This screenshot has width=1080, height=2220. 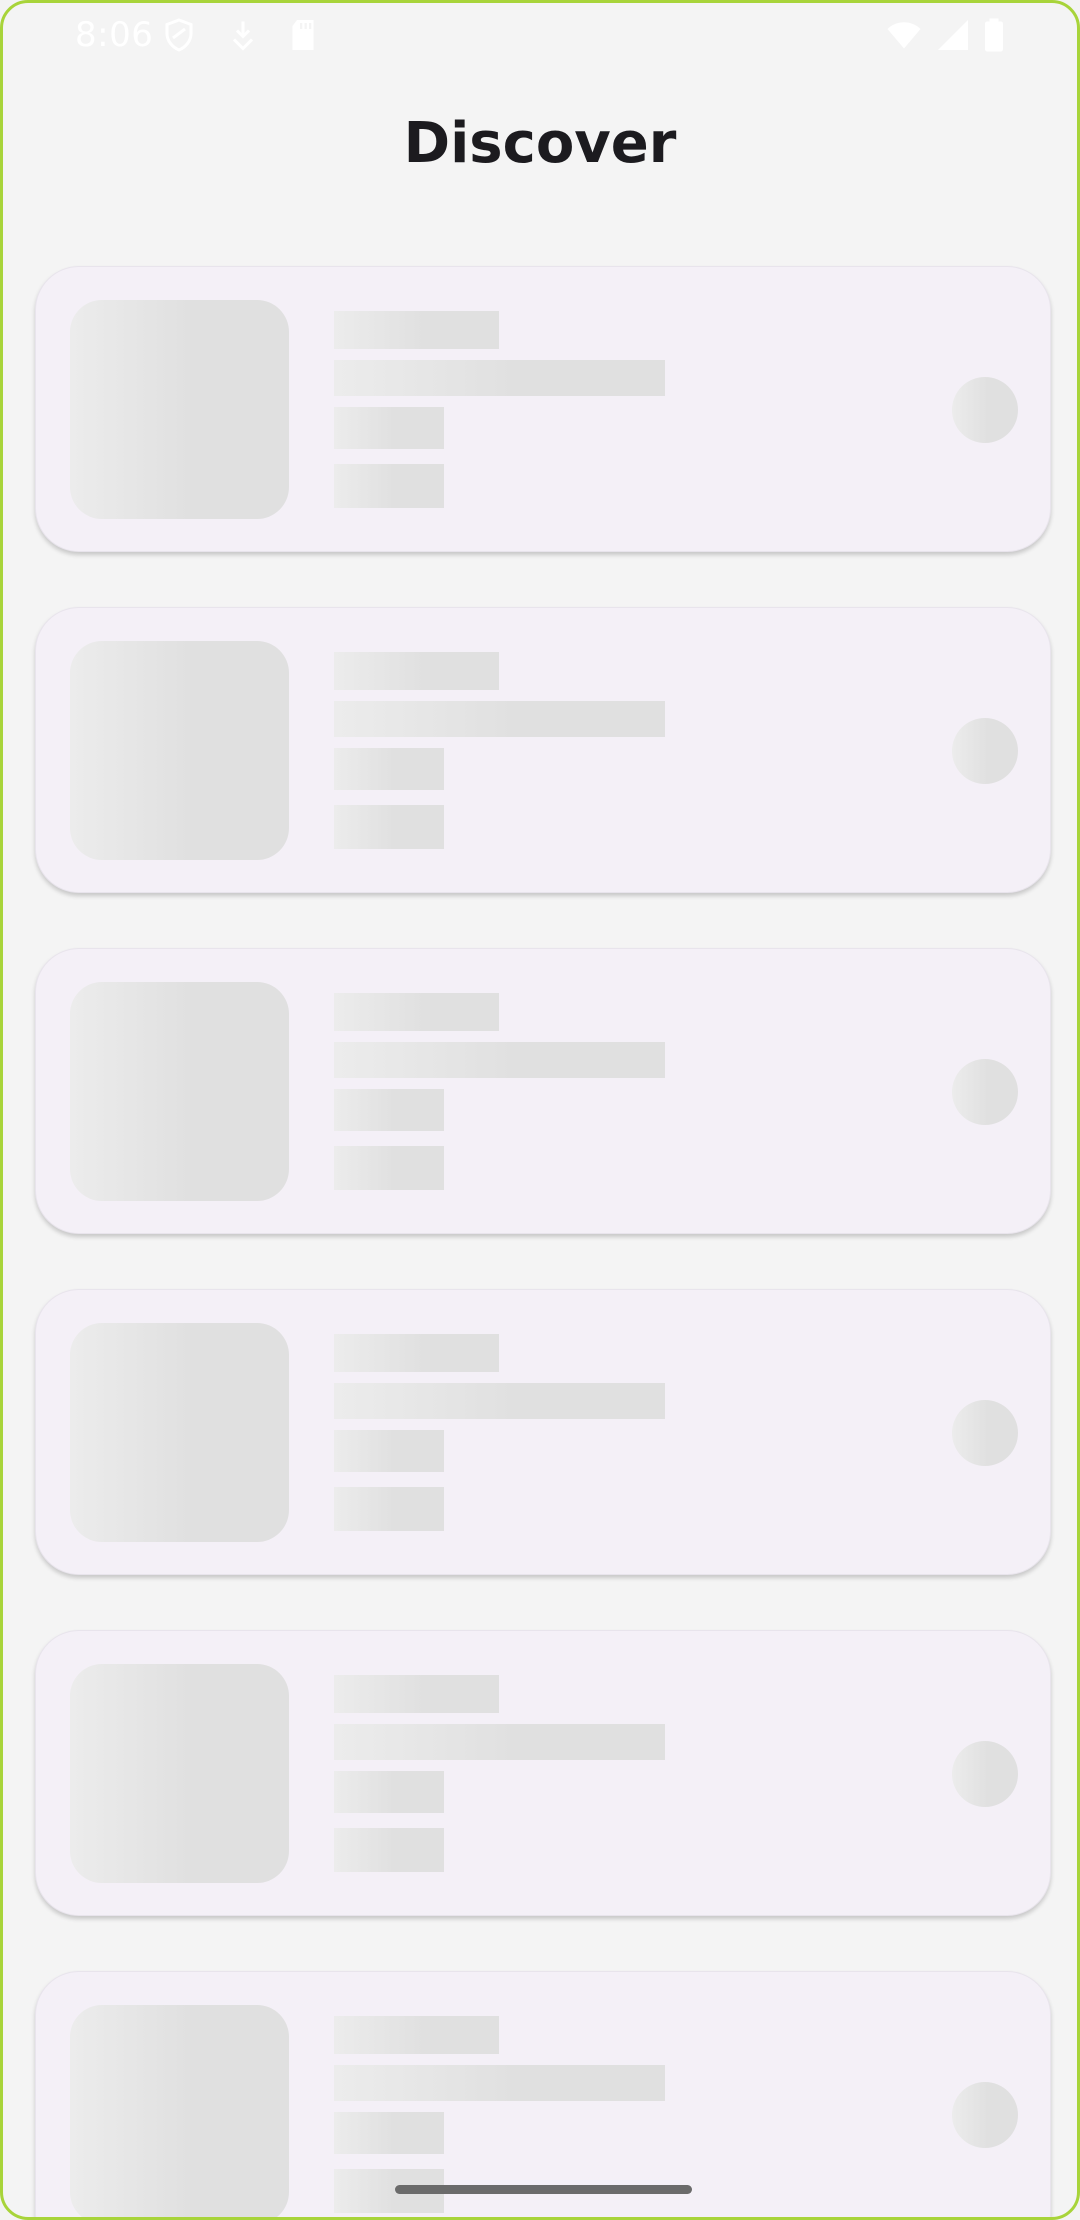 What do you see at coordinates (540, 143) in the screenshot?
I see `page-title: Discover` at bounding box center [540, 143].